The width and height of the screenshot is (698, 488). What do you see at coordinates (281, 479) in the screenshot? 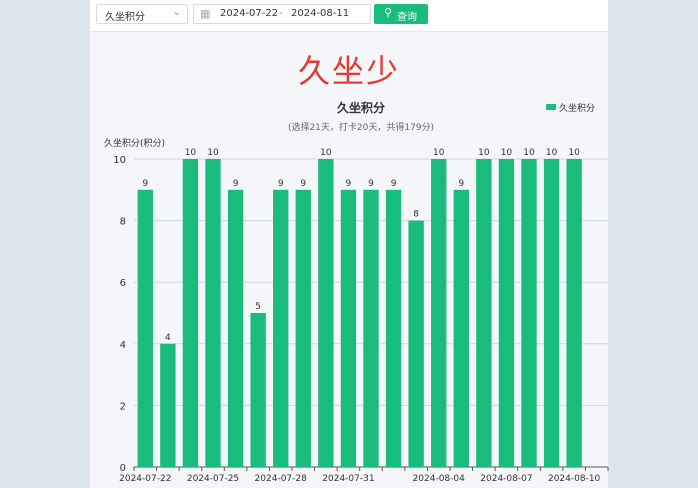
I see `x-tick-label: 2024-07-28` at bounding box center [281, 479].